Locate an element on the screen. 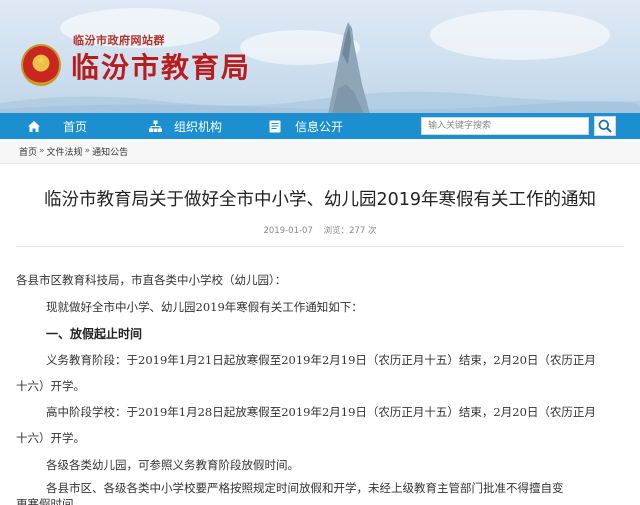 This screenshot has height=505, width=640. section-heading: 一、放假起止时间 is located at coordinates (94, 334).